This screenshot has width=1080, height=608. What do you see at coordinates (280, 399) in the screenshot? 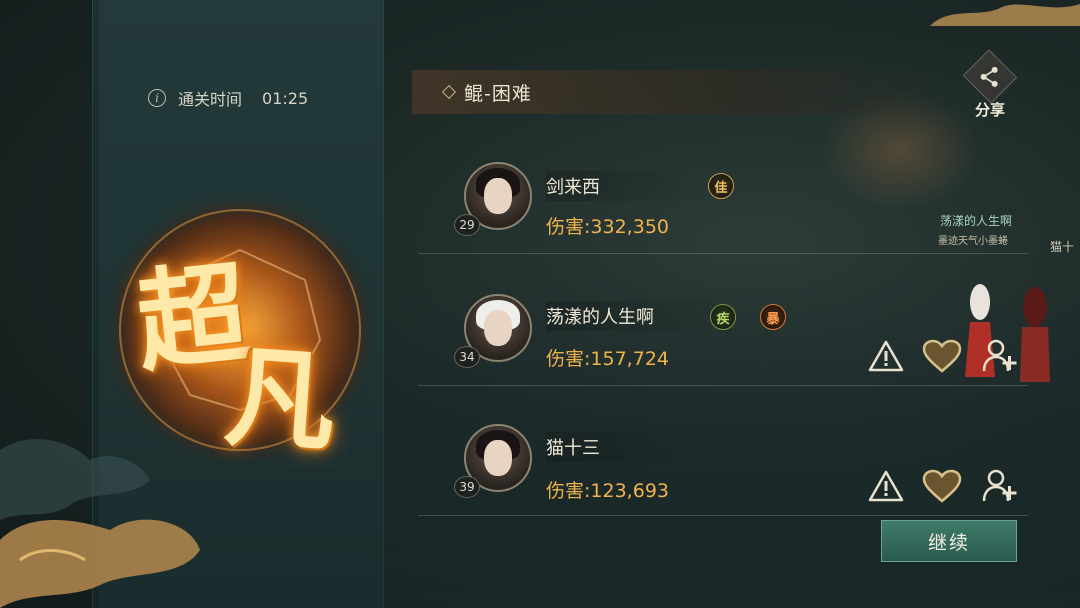
I see `rank-char-2: 凡` at bounding box center [280, 399].